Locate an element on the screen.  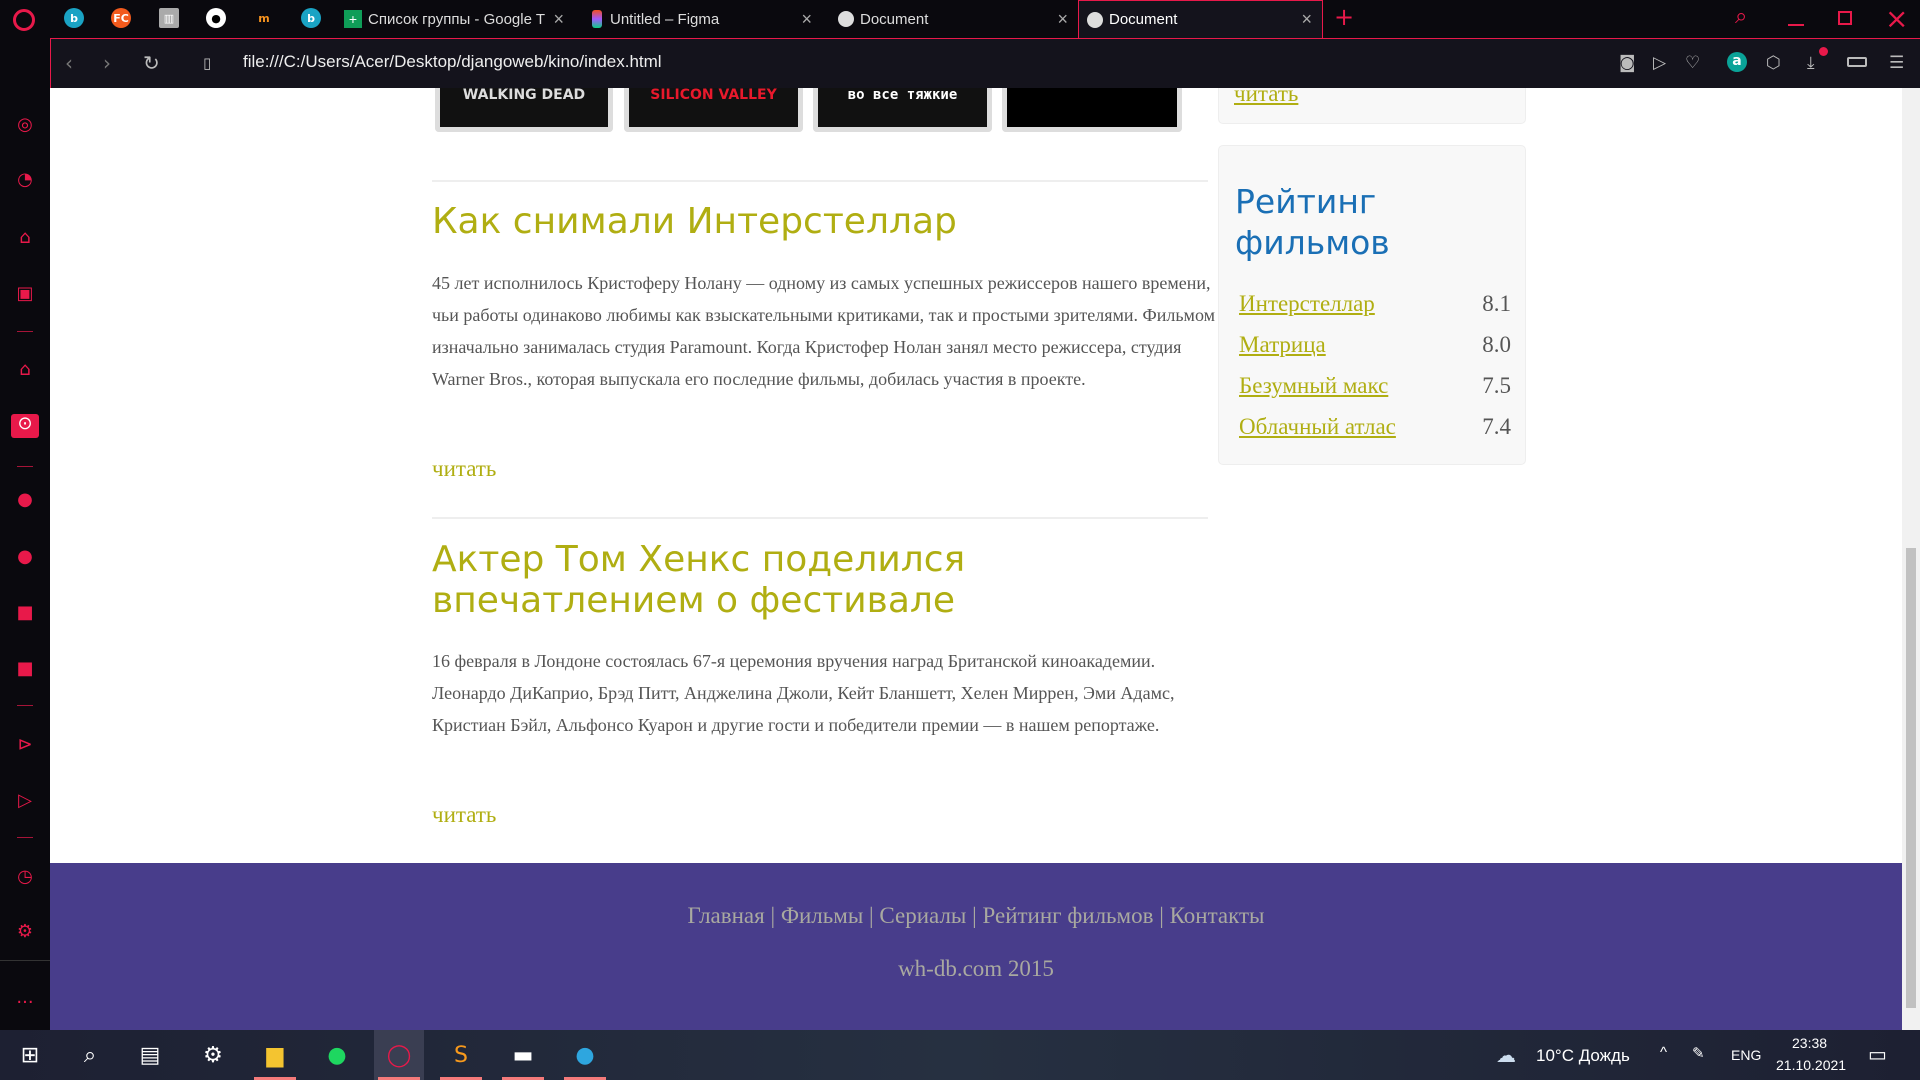
search-icon: ⌕ is located at coordinates (90, 1055).